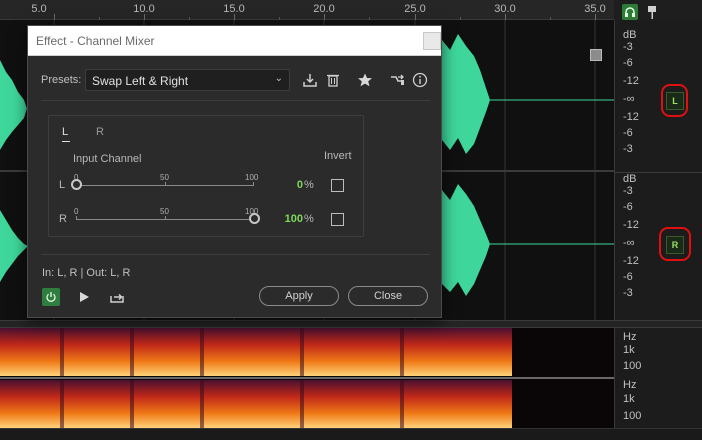 This screenshot has height=440, width=702. What do you see at coordinates (299, 296) in the screenshot?
I see `apply-button: Apply` at bounding box center [299, 296].